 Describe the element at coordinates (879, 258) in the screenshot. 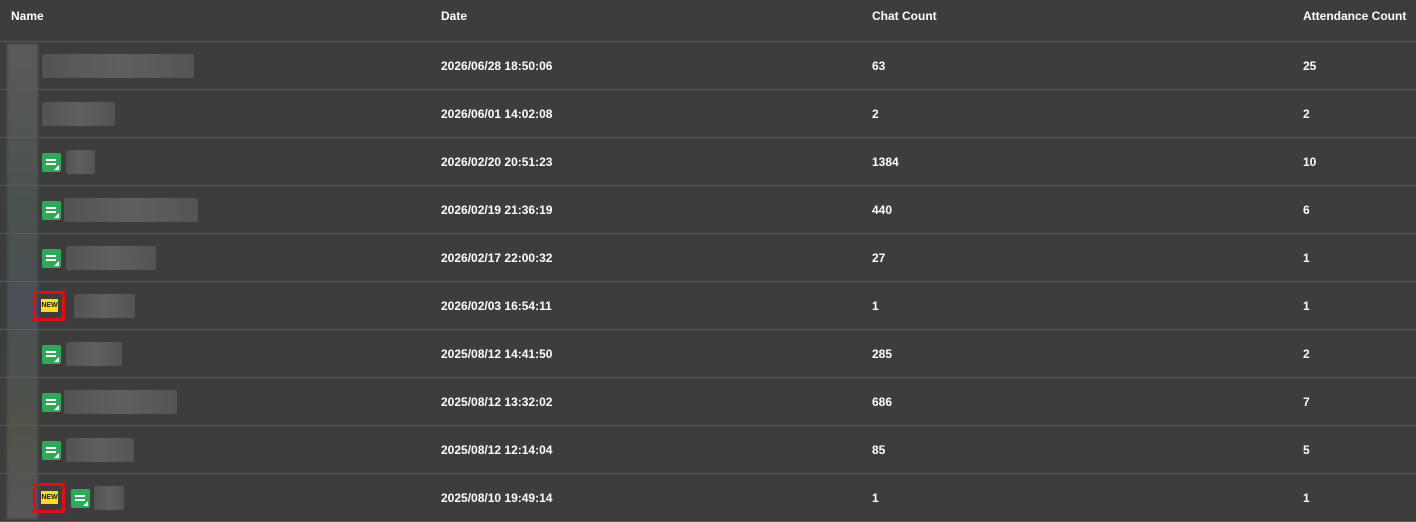

I see `row-chat-count: 27` at that location.